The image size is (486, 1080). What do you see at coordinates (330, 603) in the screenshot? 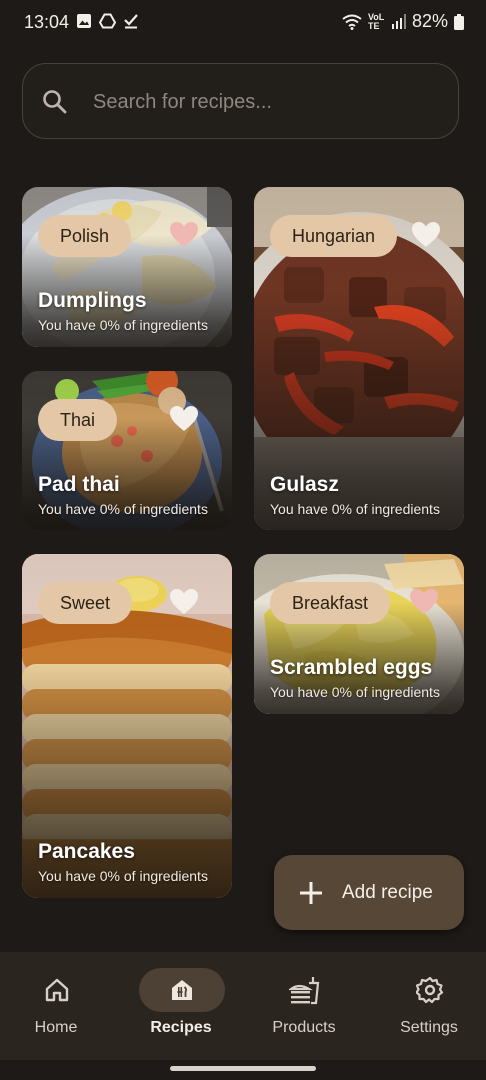
I see `category-tag: Breakfast` at bounding box center [330, 603].